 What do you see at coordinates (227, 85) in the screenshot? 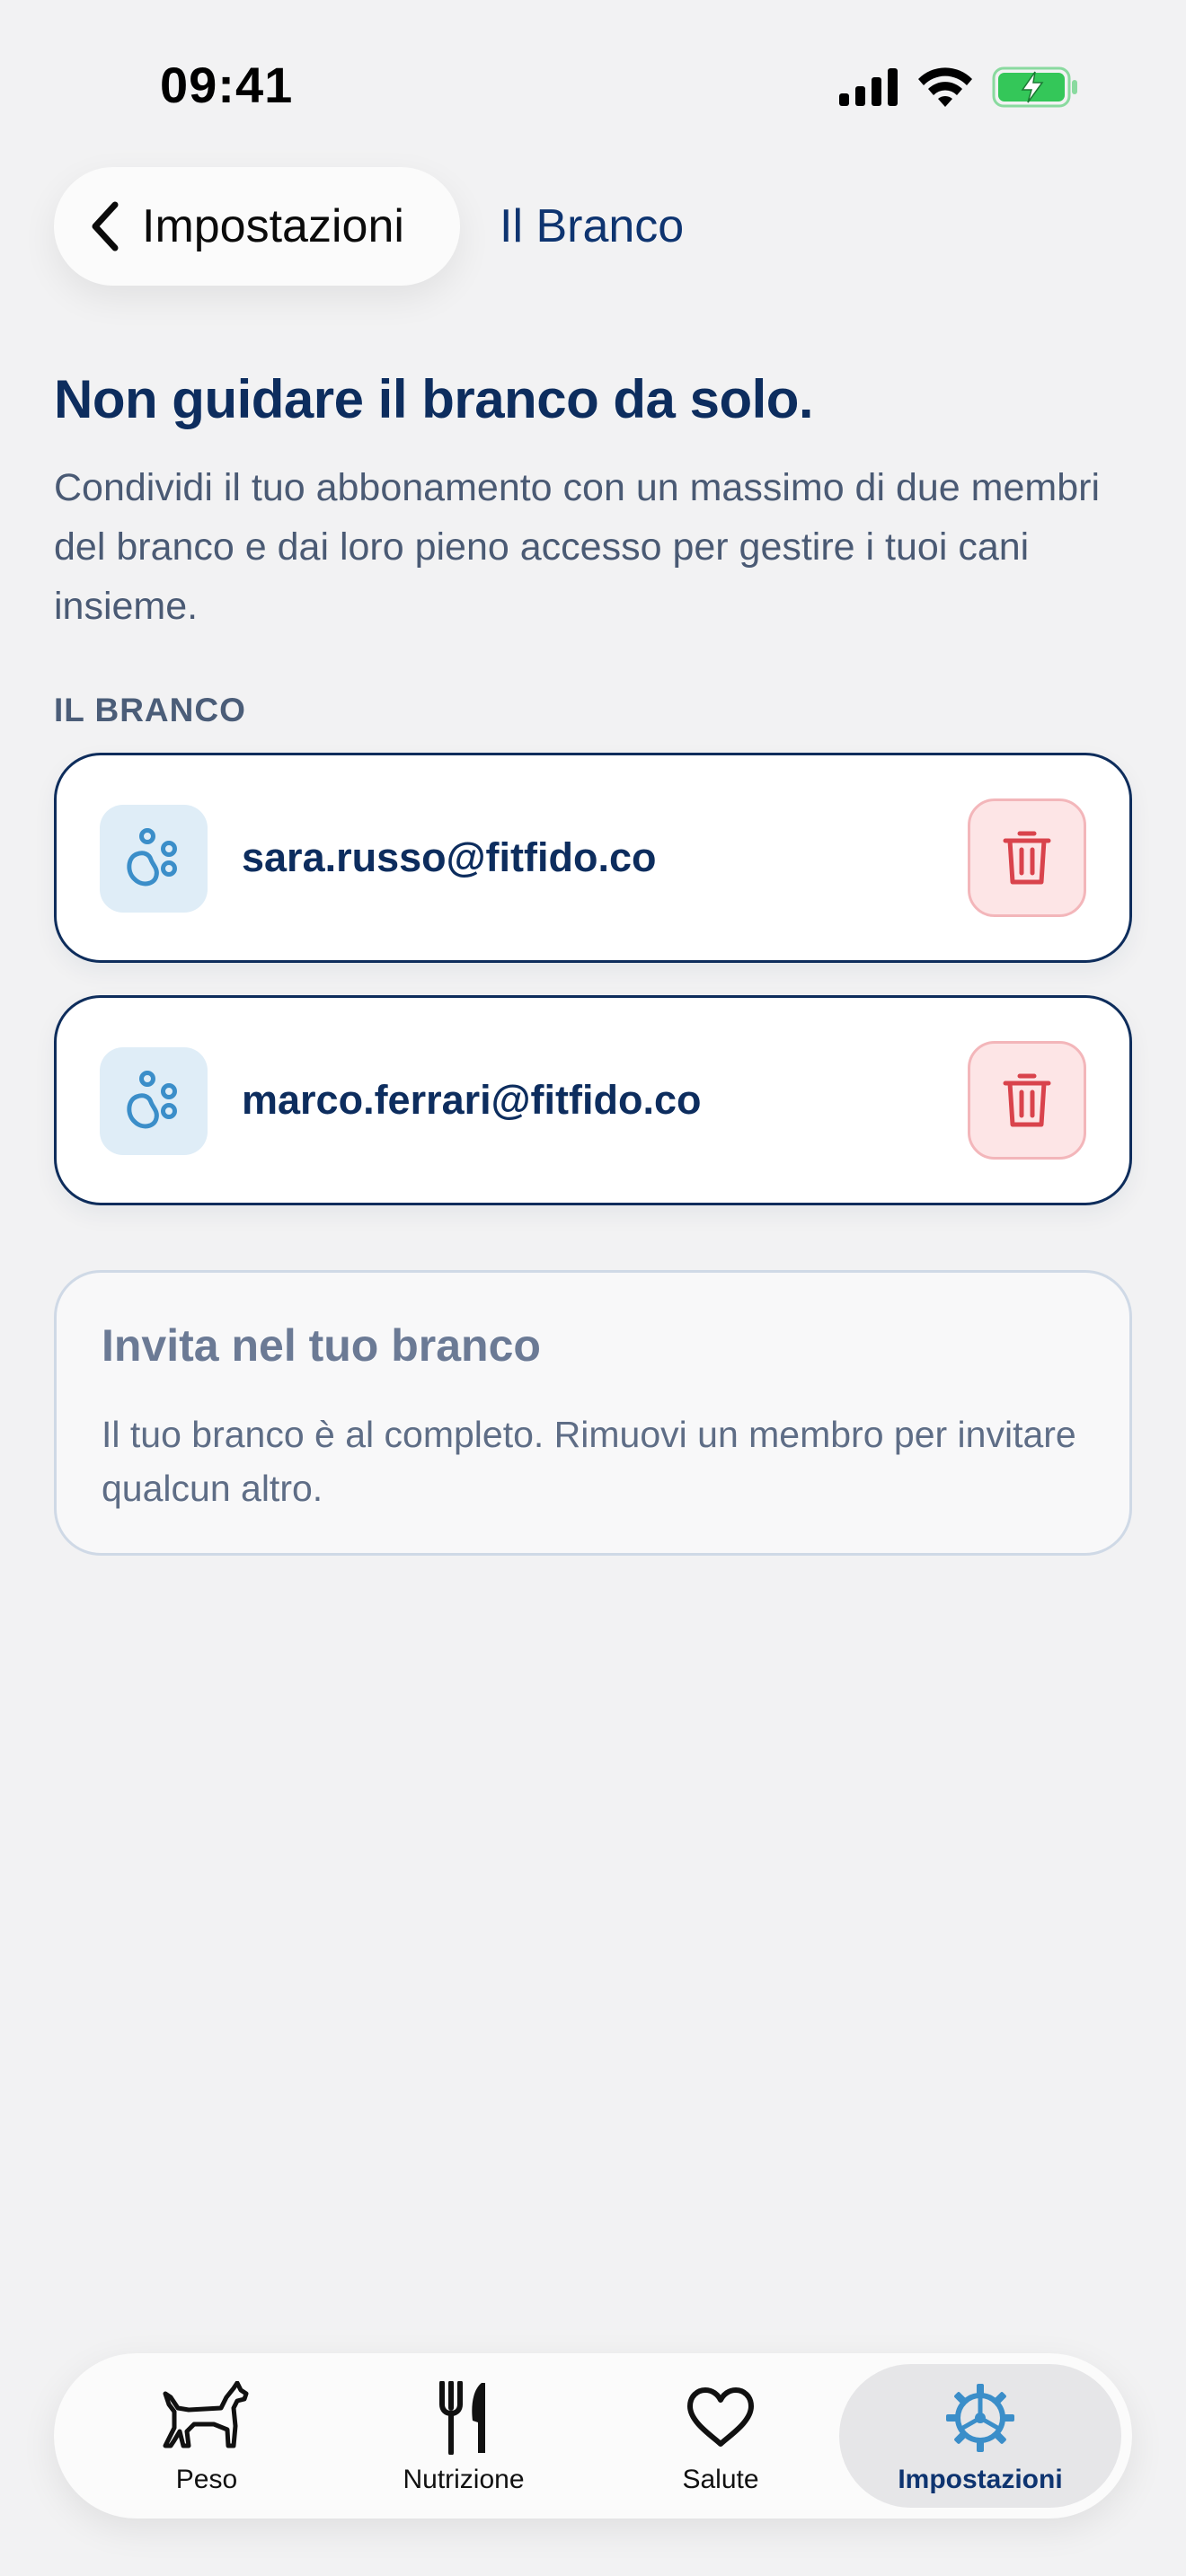
I see `status-time: 09:41` at bounding box center [227, 85].